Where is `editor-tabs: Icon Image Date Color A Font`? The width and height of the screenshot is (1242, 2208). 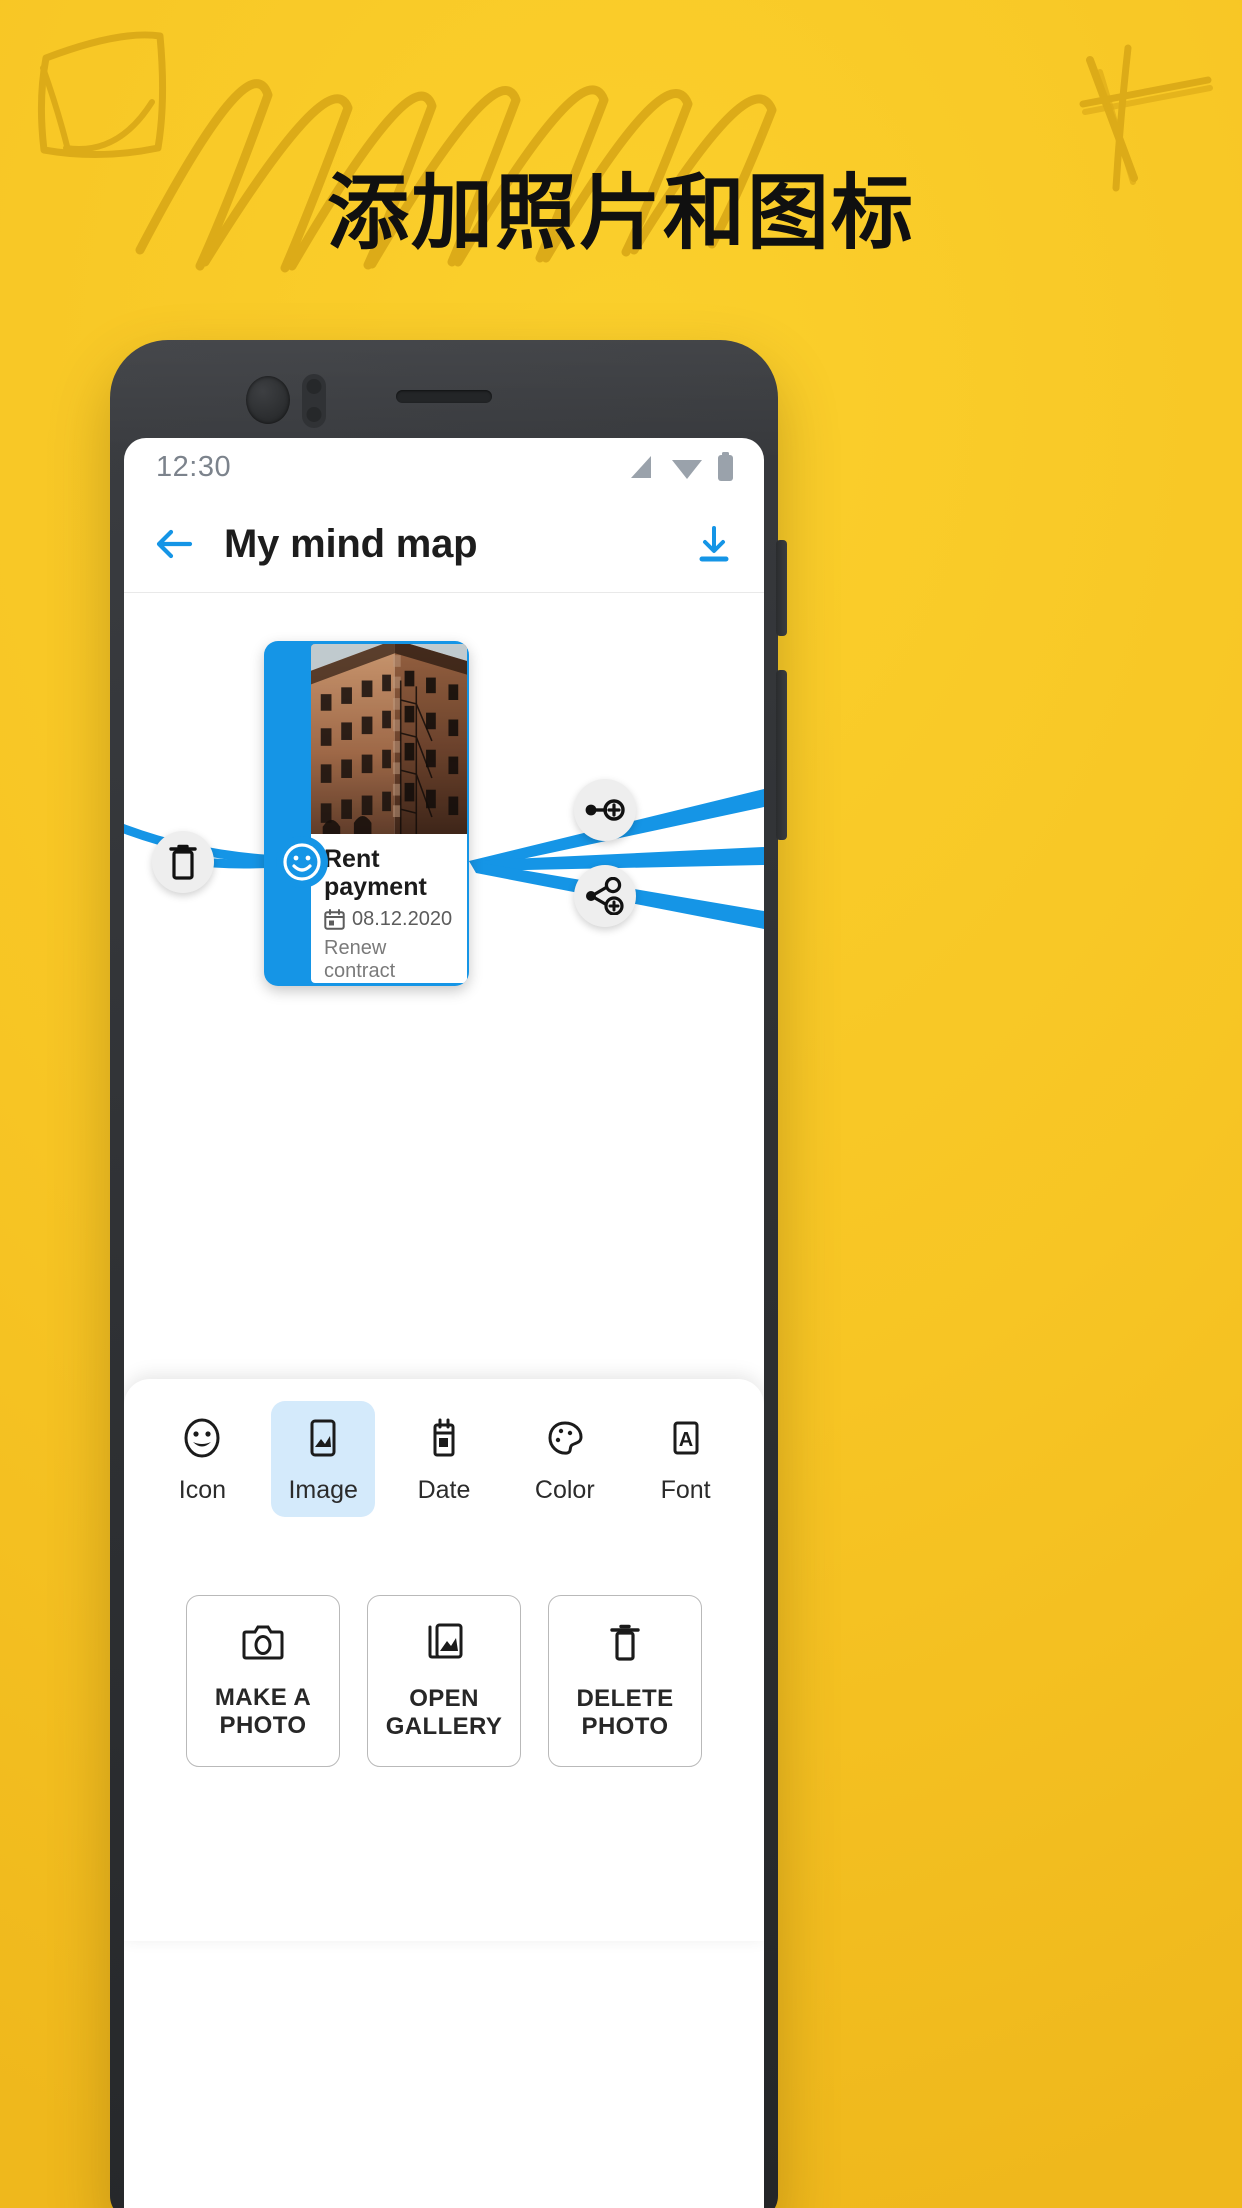 editor-tabs: Icon Image Date Color A Font is located at coordinates (444, 1459).